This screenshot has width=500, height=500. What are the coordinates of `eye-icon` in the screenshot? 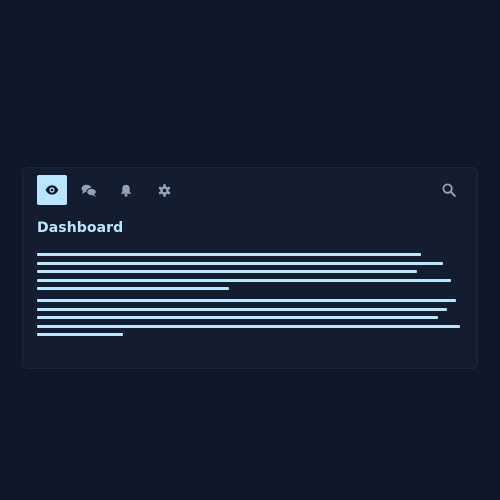 It's located at (52, 190).